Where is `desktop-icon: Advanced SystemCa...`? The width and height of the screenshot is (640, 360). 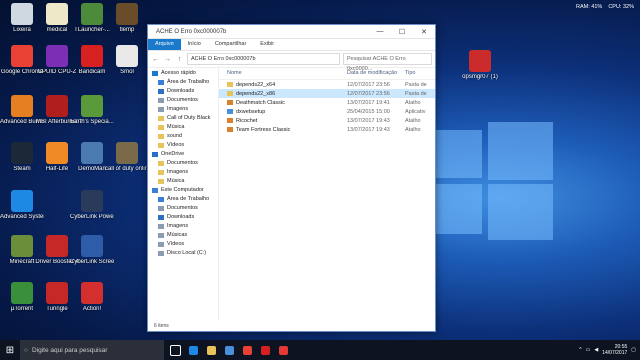 desktop-icon: Advanced SystemCa... is located at coordinates (22, 205).